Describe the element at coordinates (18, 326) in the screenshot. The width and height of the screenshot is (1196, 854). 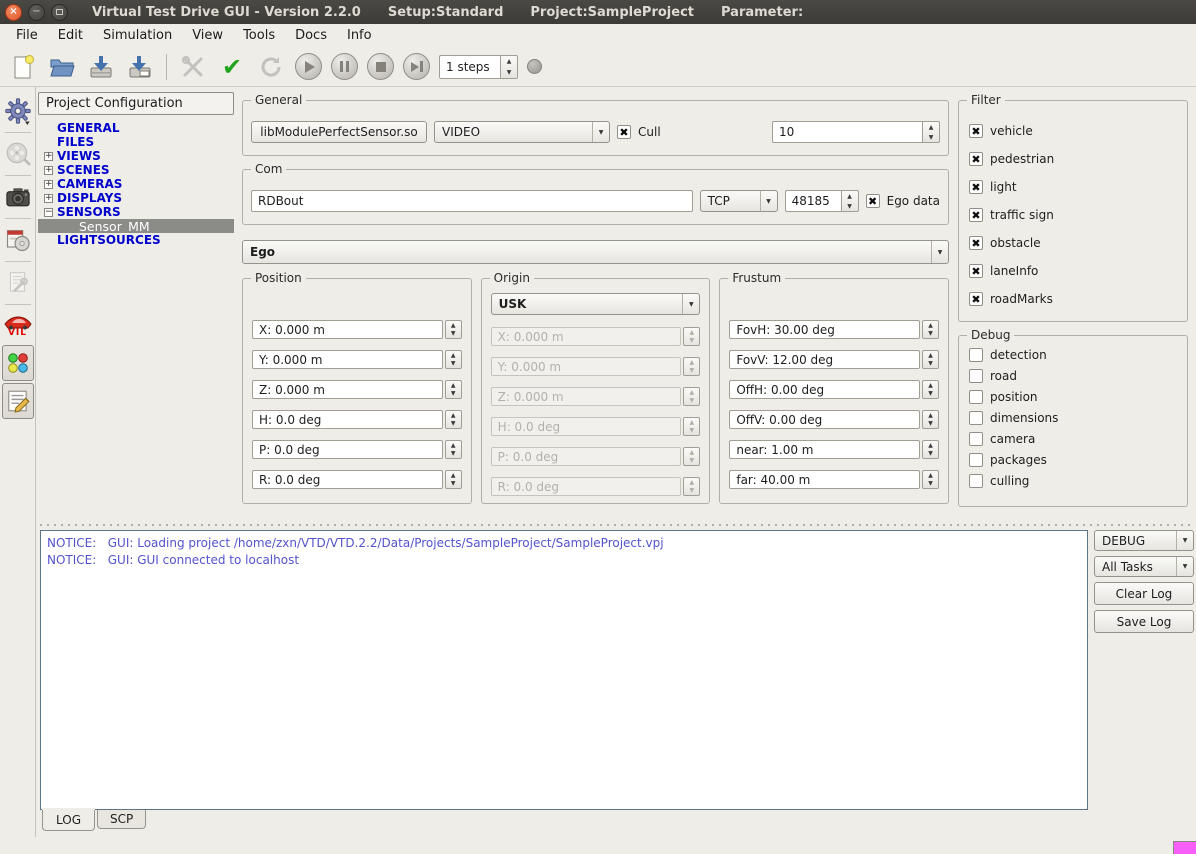
I see `vil-car-button: VIL` at that location.